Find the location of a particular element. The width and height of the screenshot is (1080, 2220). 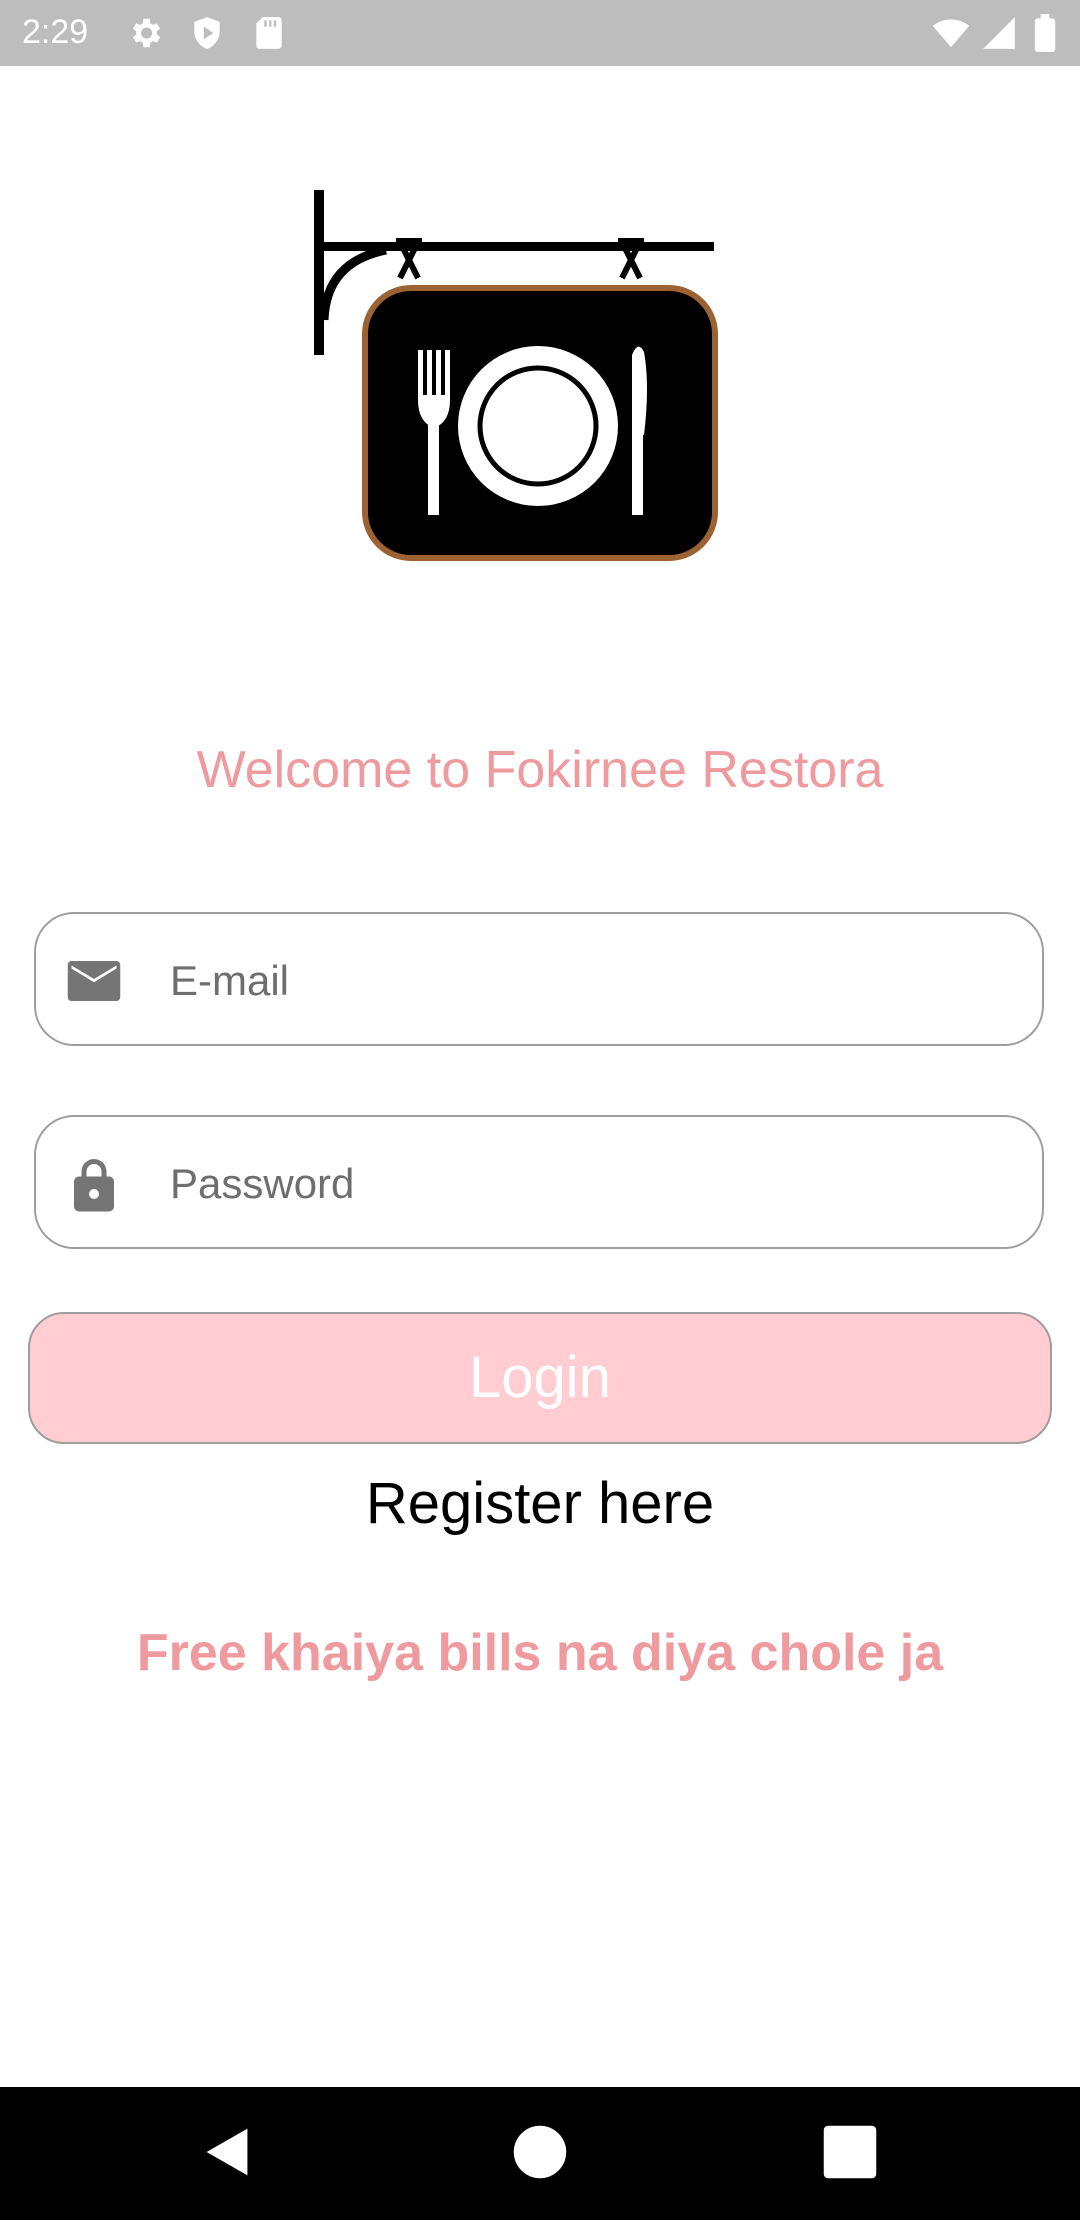

home-icon is located at coordinates (540, 2152).